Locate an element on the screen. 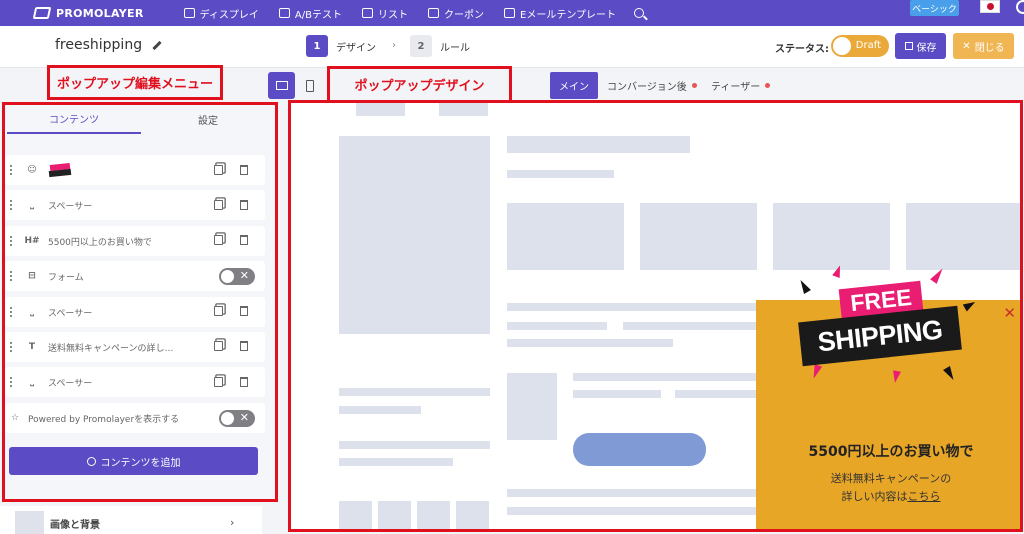  add-content-label: コンテンツを追加 is located at coordinates (140, 463).